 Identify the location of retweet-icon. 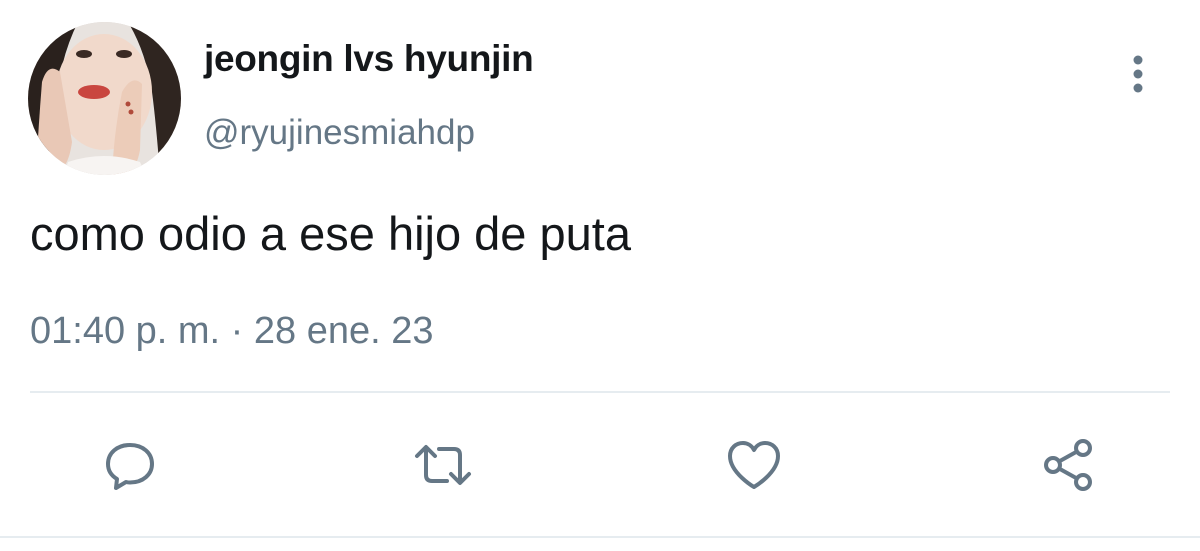
(443, 465).